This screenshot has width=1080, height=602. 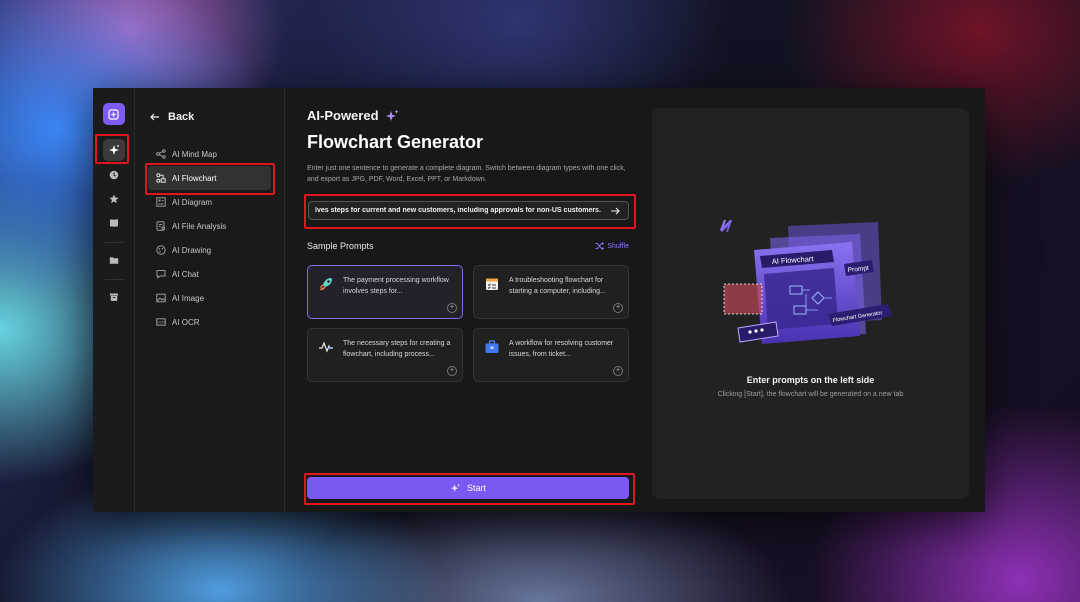 I want to click on star-icon, so click(x=113, y=199).